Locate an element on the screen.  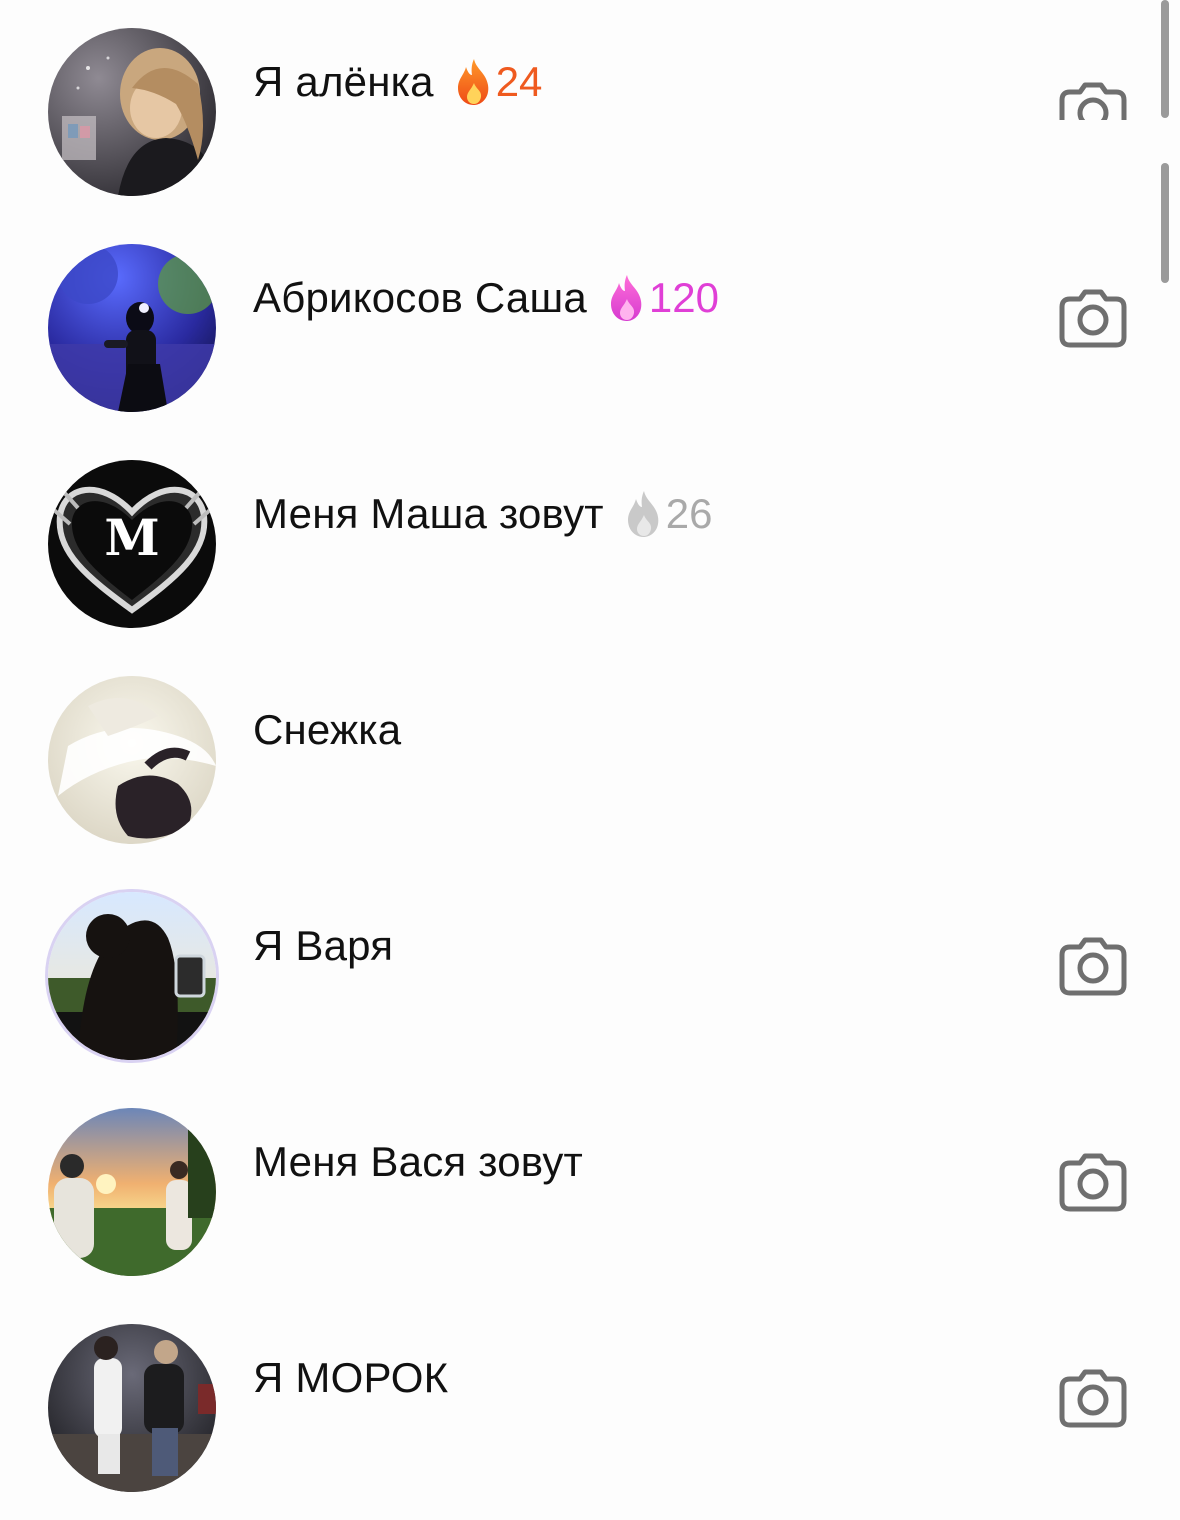
chat-row-masha: M Меня Маша зовут 26 is located at coordinates (580, 540).